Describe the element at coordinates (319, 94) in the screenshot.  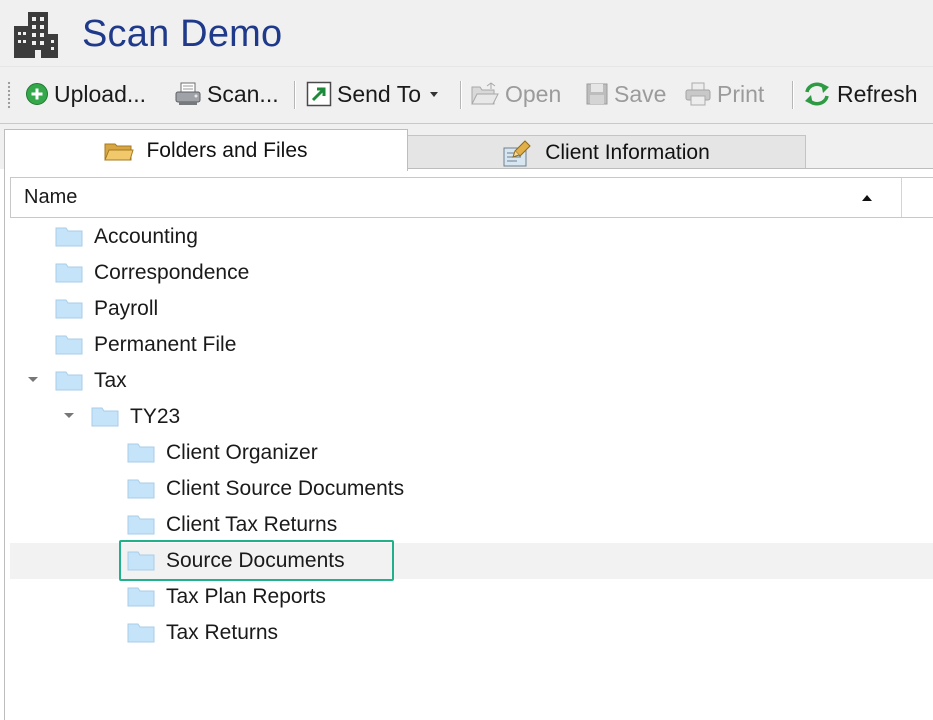
I see `send-to-icon` at that location.